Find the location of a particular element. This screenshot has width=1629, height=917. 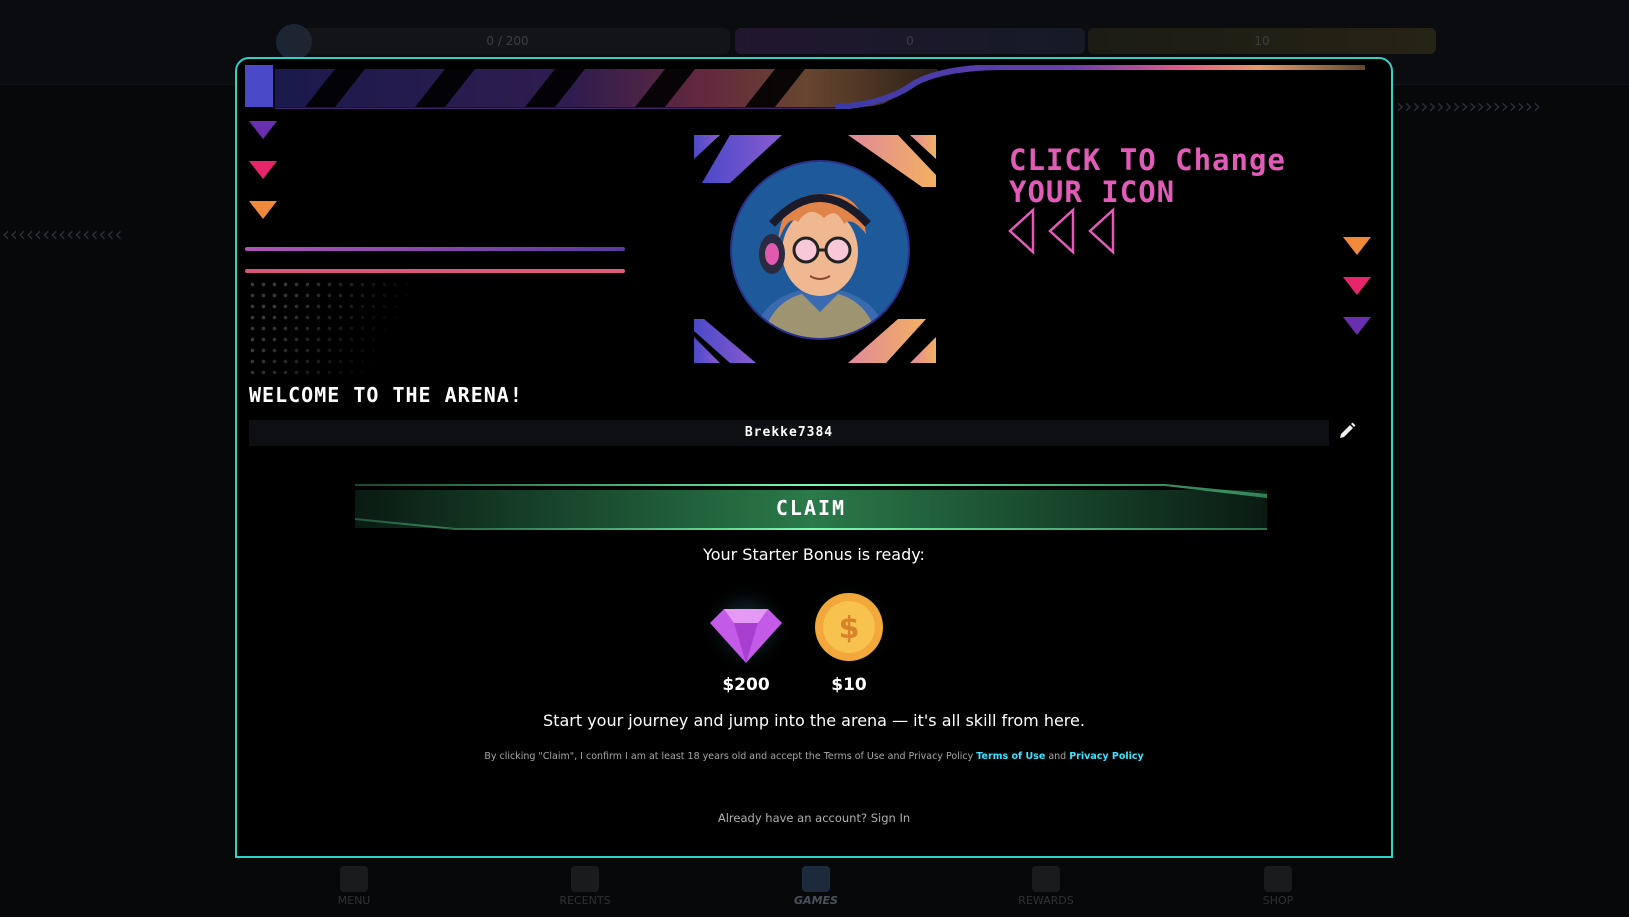

reward-coins: $ $10 is located at coordinates (849, 638).